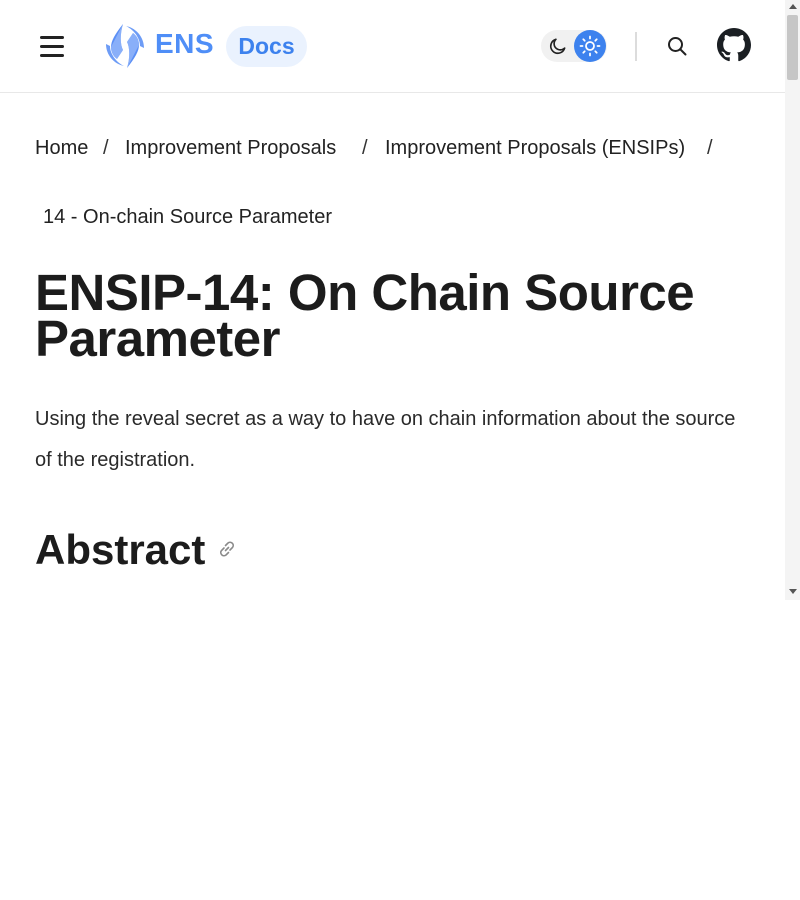 The image size is (800, 900). I want to click on header-divider, so click(636, 46).